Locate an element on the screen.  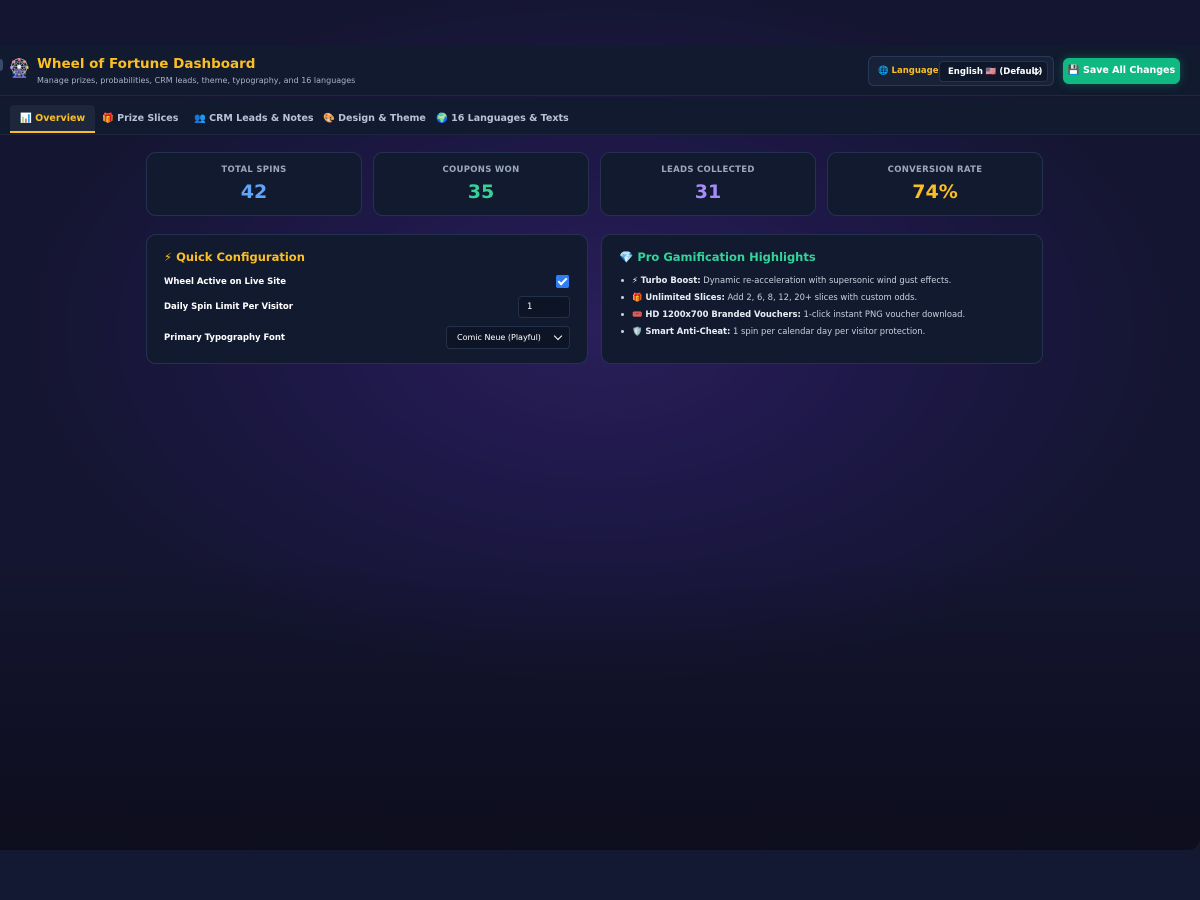
wheel-active-checkbox is located at coordinates (562, 281).